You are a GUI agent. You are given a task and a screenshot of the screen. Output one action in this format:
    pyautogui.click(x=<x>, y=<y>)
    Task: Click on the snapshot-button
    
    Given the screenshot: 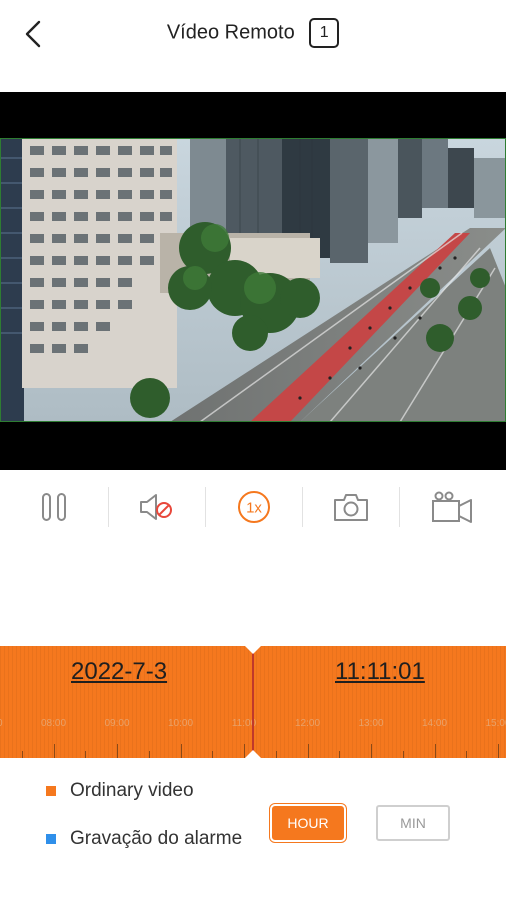 What is the action you would take?
    pyautogui.click(x=351, y=507)
    